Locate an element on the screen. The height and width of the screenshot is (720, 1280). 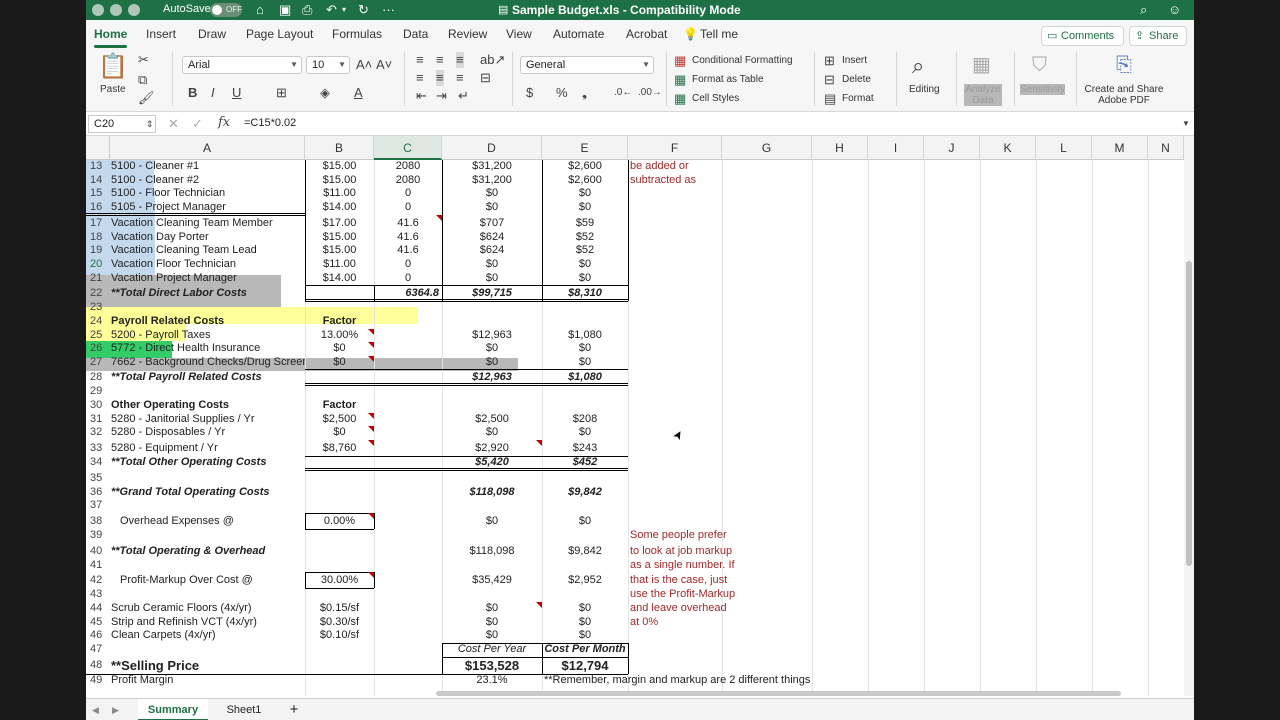
row-header-32: 32 is located at coordinates (98, 433).